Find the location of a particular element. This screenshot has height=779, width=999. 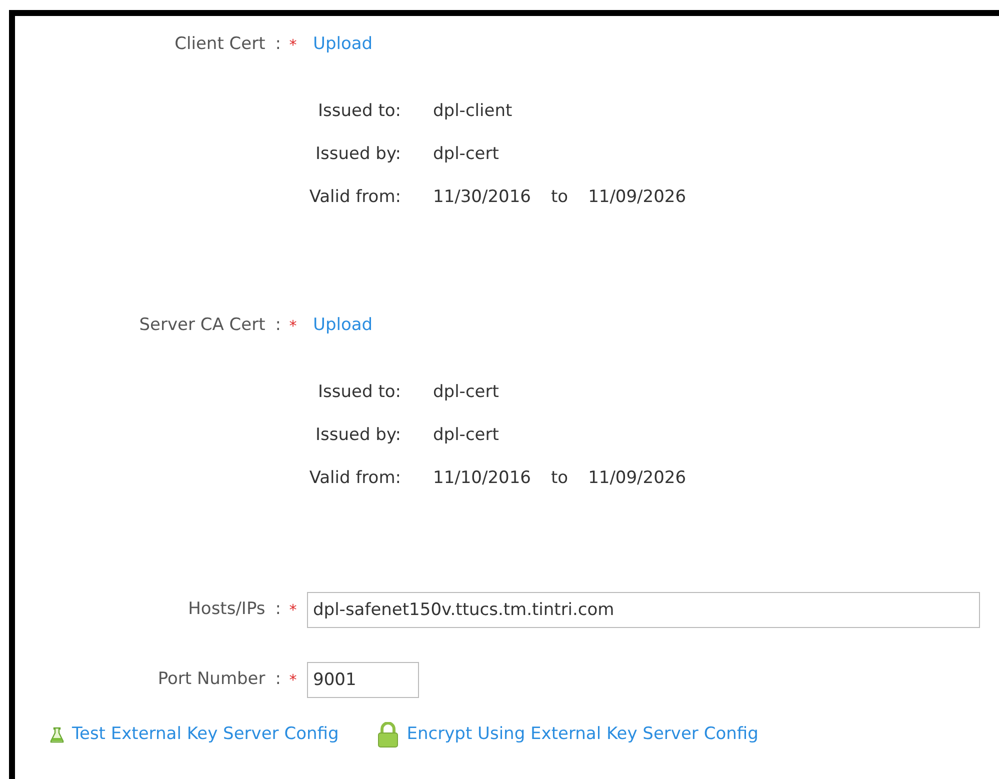

field-label: Client Cert is located at coordinates (220, 44).